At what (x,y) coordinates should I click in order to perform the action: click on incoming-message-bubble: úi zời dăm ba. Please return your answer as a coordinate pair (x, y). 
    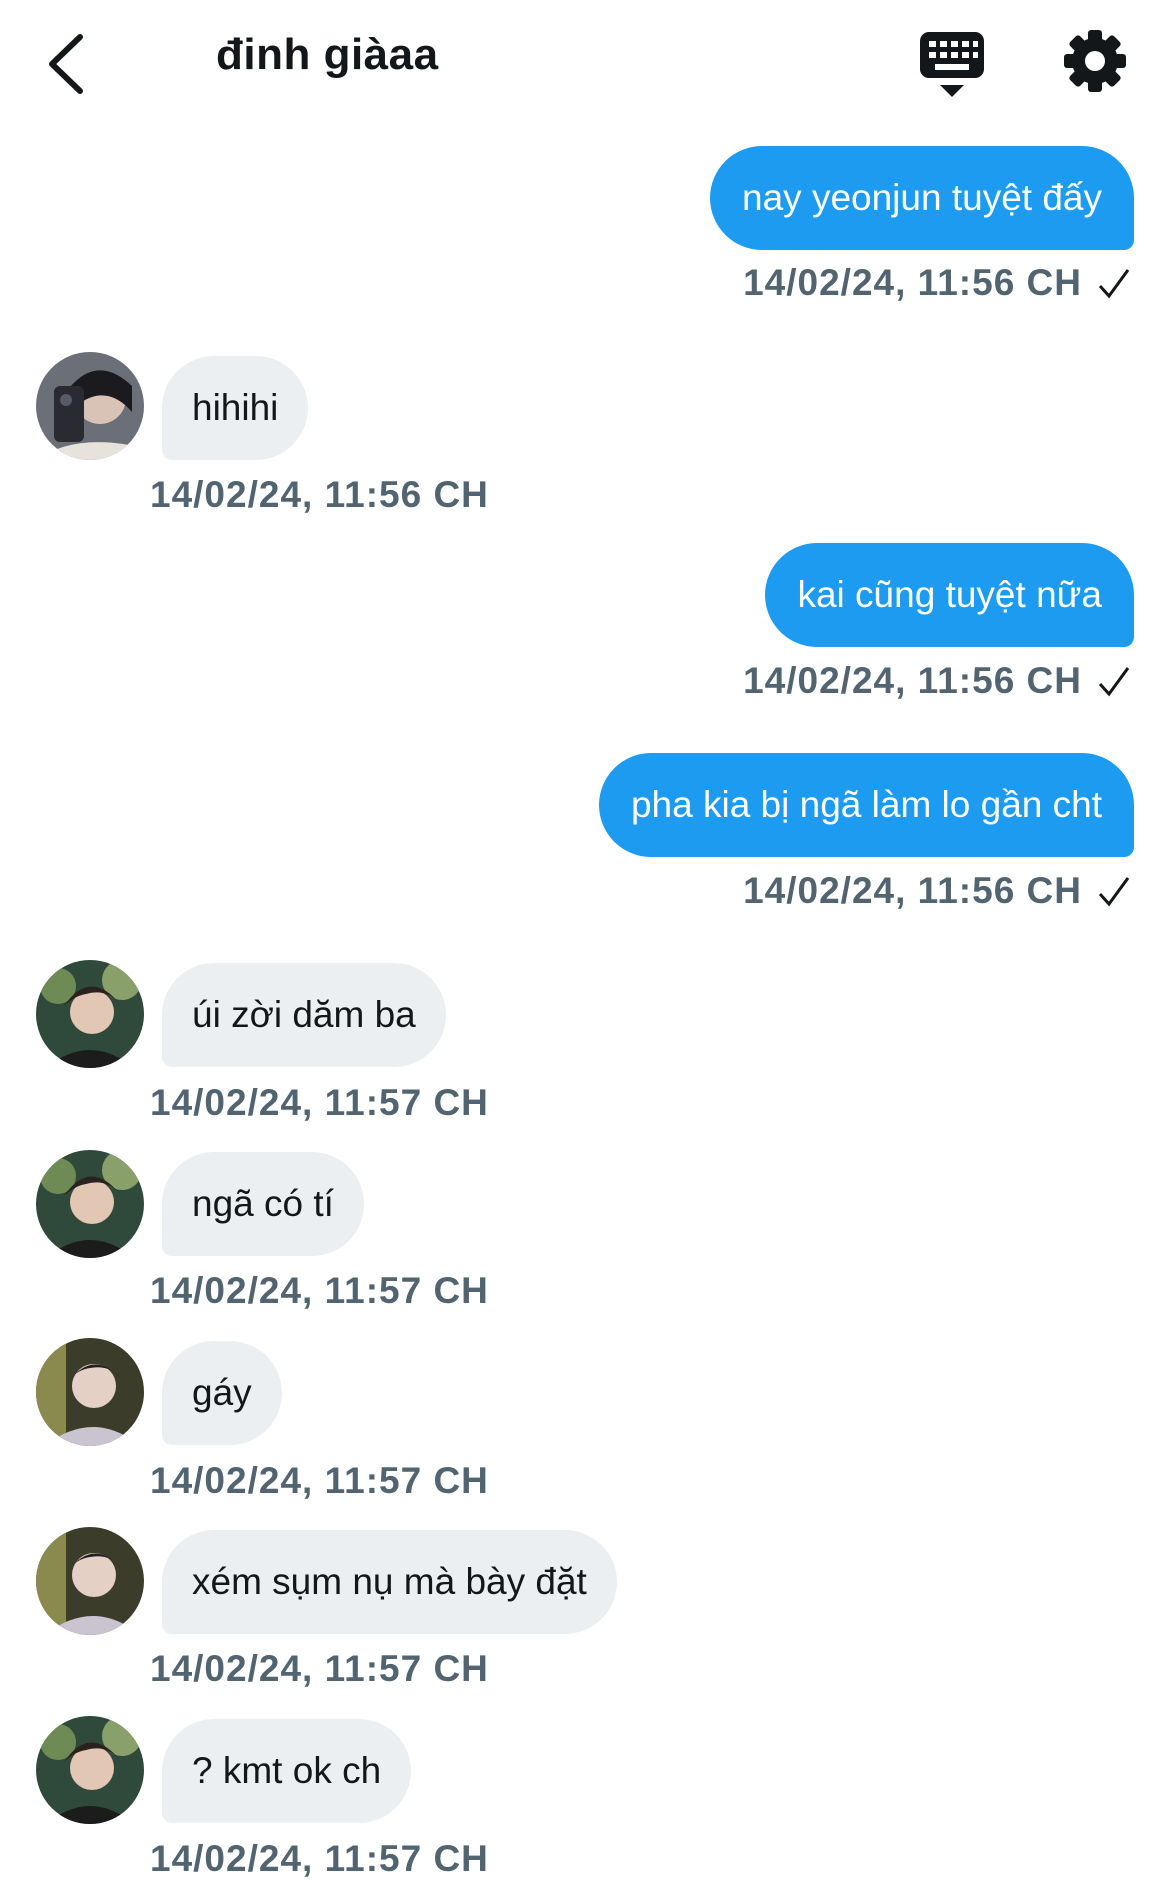
    Looking at the image, I should click on (304, 1015).